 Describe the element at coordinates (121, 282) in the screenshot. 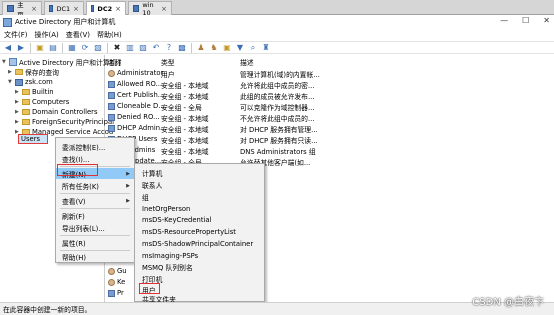

I see `row-name: Ke` at that location.